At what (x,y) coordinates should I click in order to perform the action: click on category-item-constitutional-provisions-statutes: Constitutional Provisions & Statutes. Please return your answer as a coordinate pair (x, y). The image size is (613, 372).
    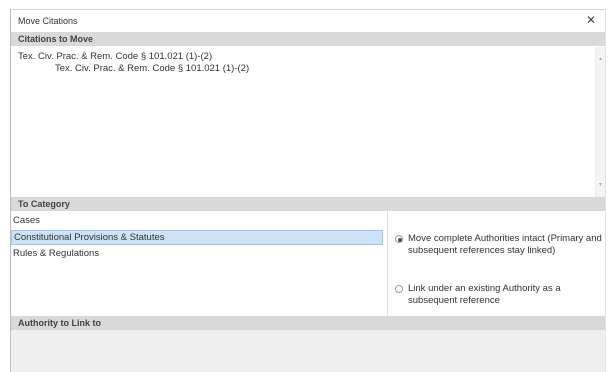
    Looking at the image, I should click on (197, 237).